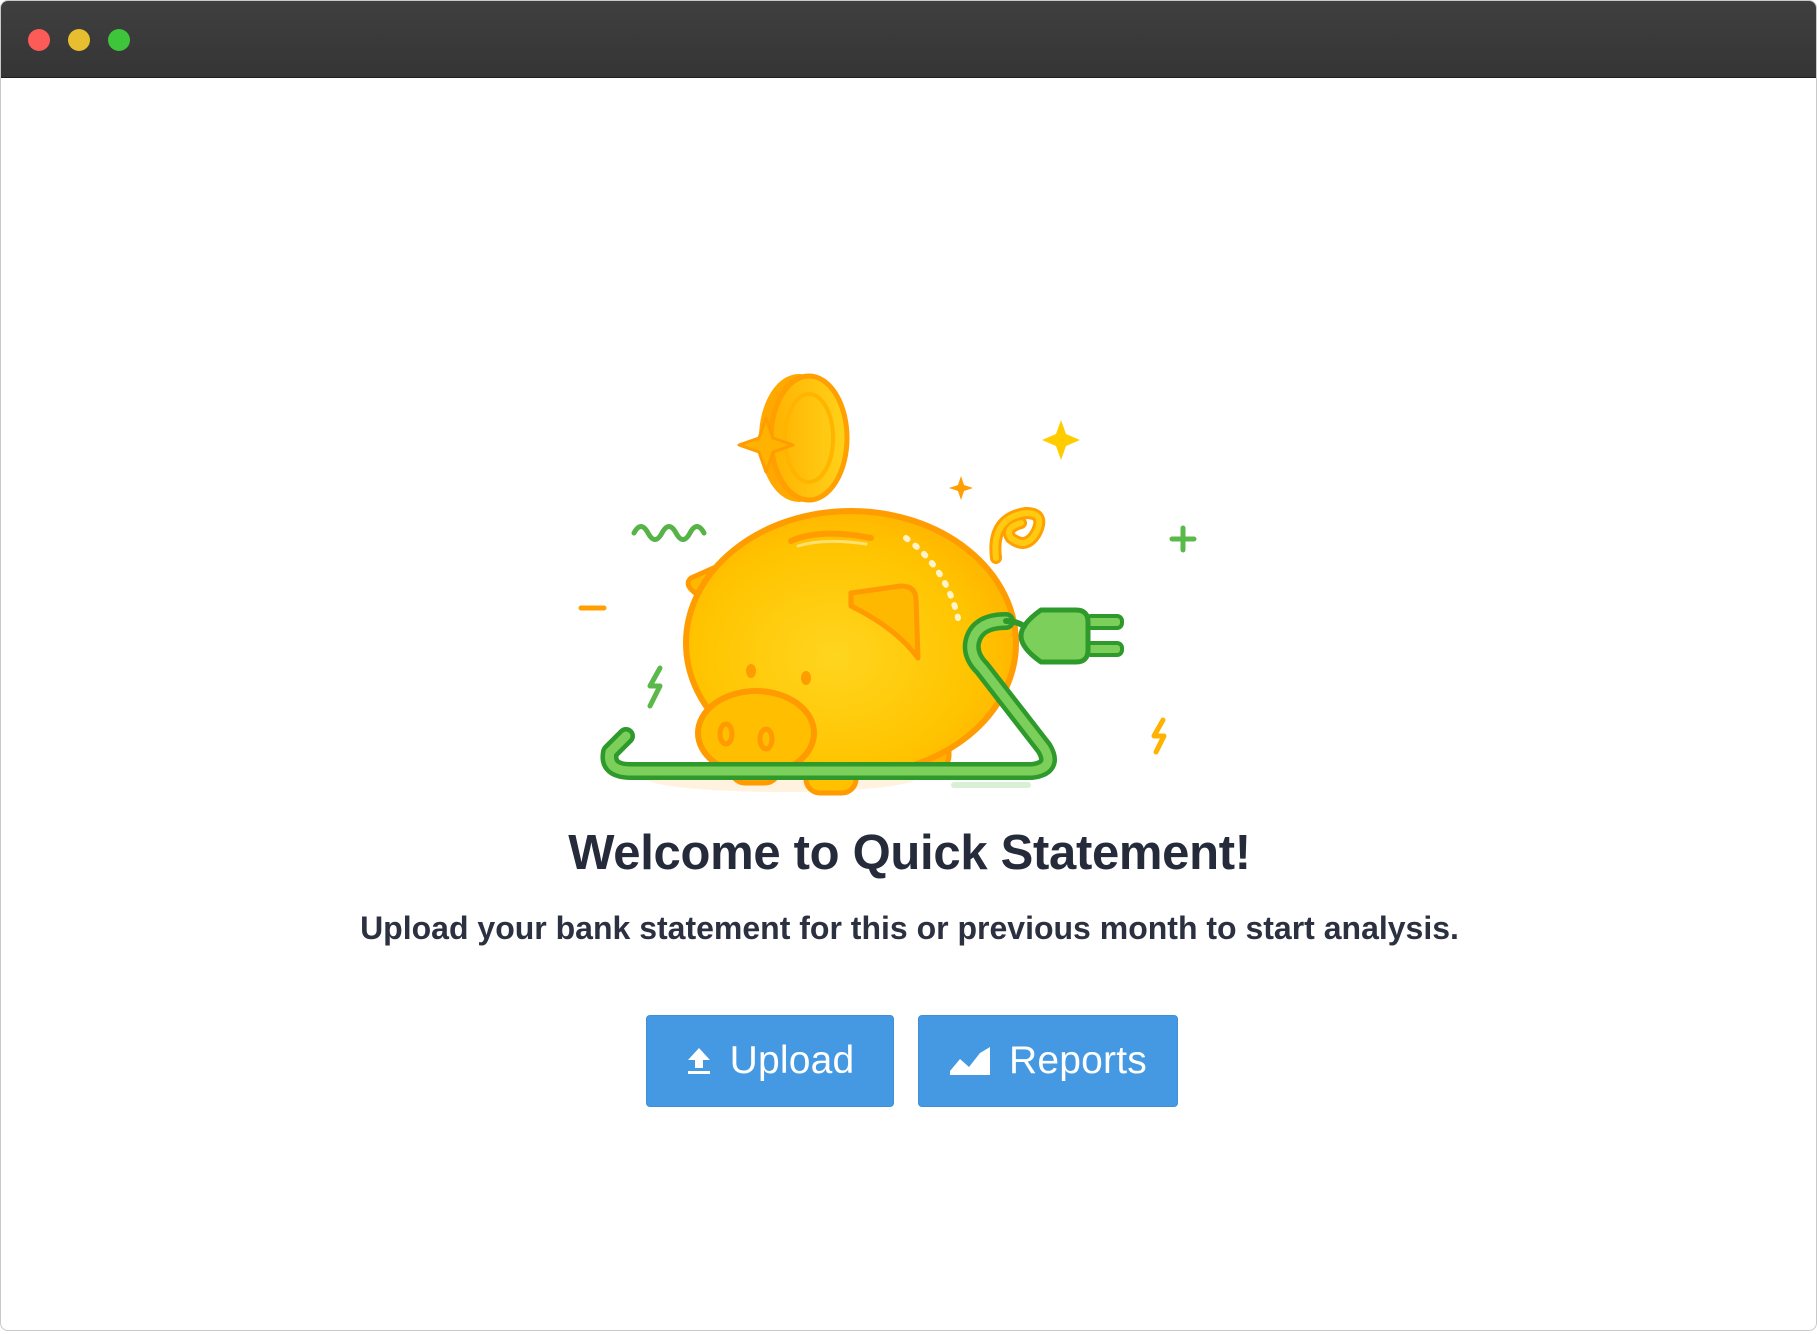  Describe the element at coordinates (1063, 636) in the screenshot. I see `plug-icon` at that location.